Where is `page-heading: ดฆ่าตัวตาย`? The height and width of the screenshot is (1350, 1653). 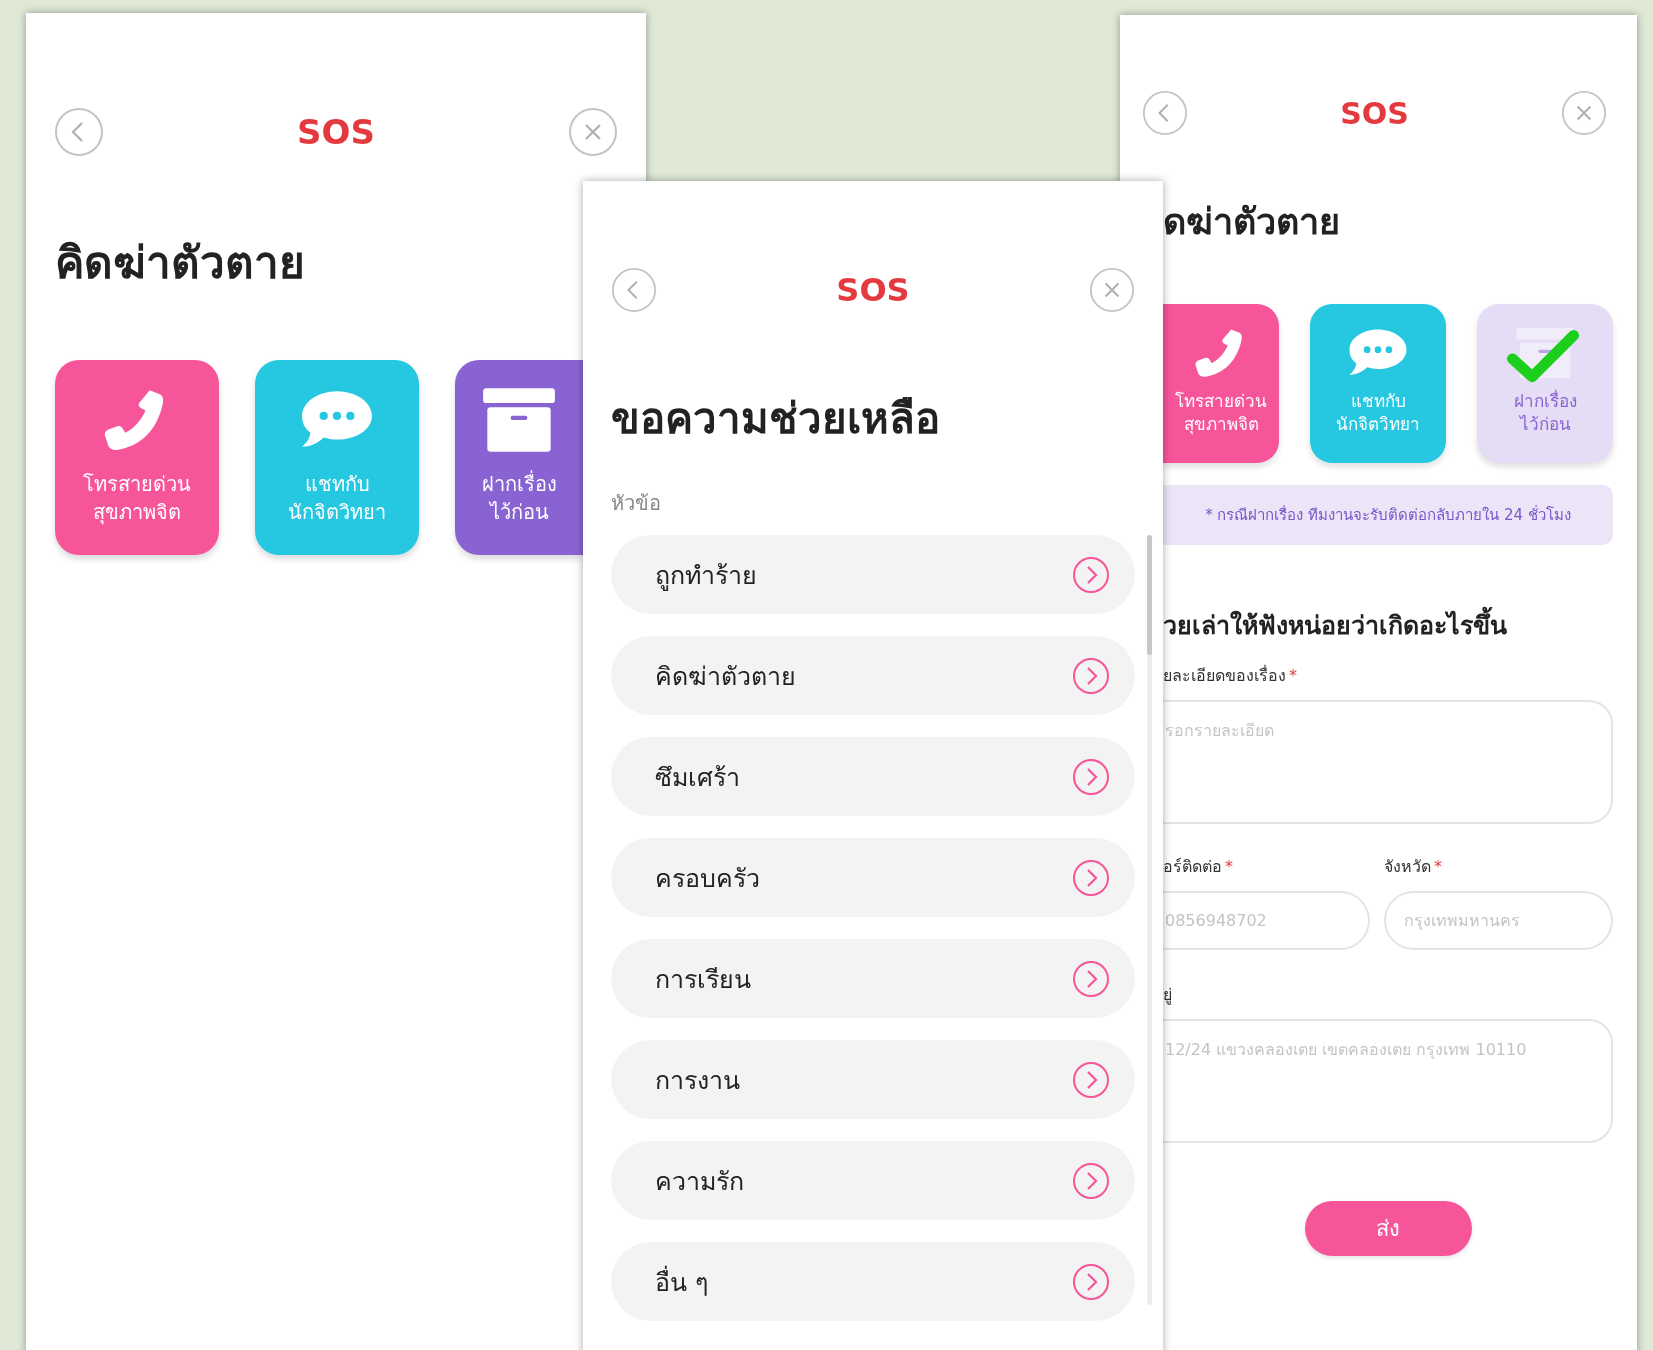
page-heading: ดฆ่าตัวตาย is located at coordinates (1252, 222).